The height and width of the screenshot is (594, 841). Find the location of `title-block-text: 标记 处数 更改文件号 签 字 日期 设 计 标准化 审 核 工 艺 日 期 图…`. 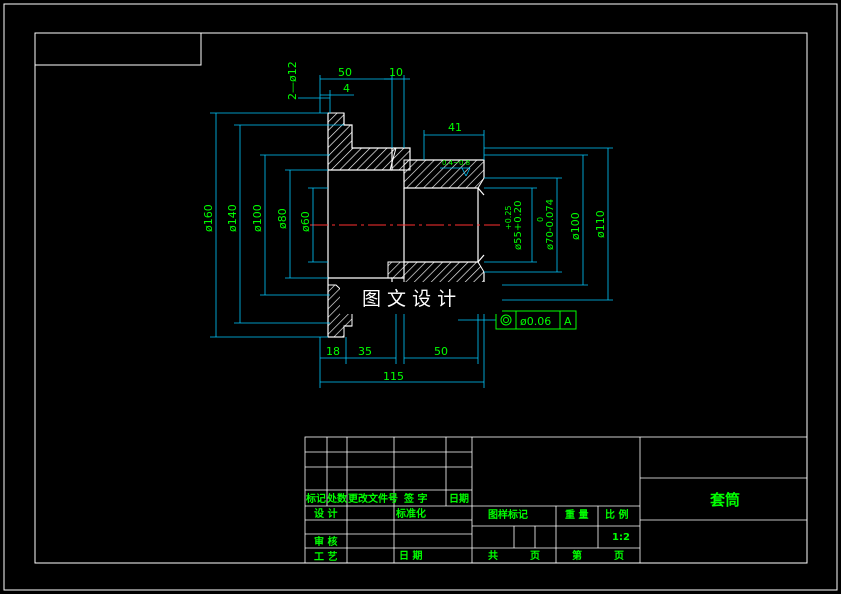

title-block-text: 标记 处数 更改文件号 签 字 日期 设 计 标准化 审 核 工 艺 日 期 图… is located at coordinates (522, 527).